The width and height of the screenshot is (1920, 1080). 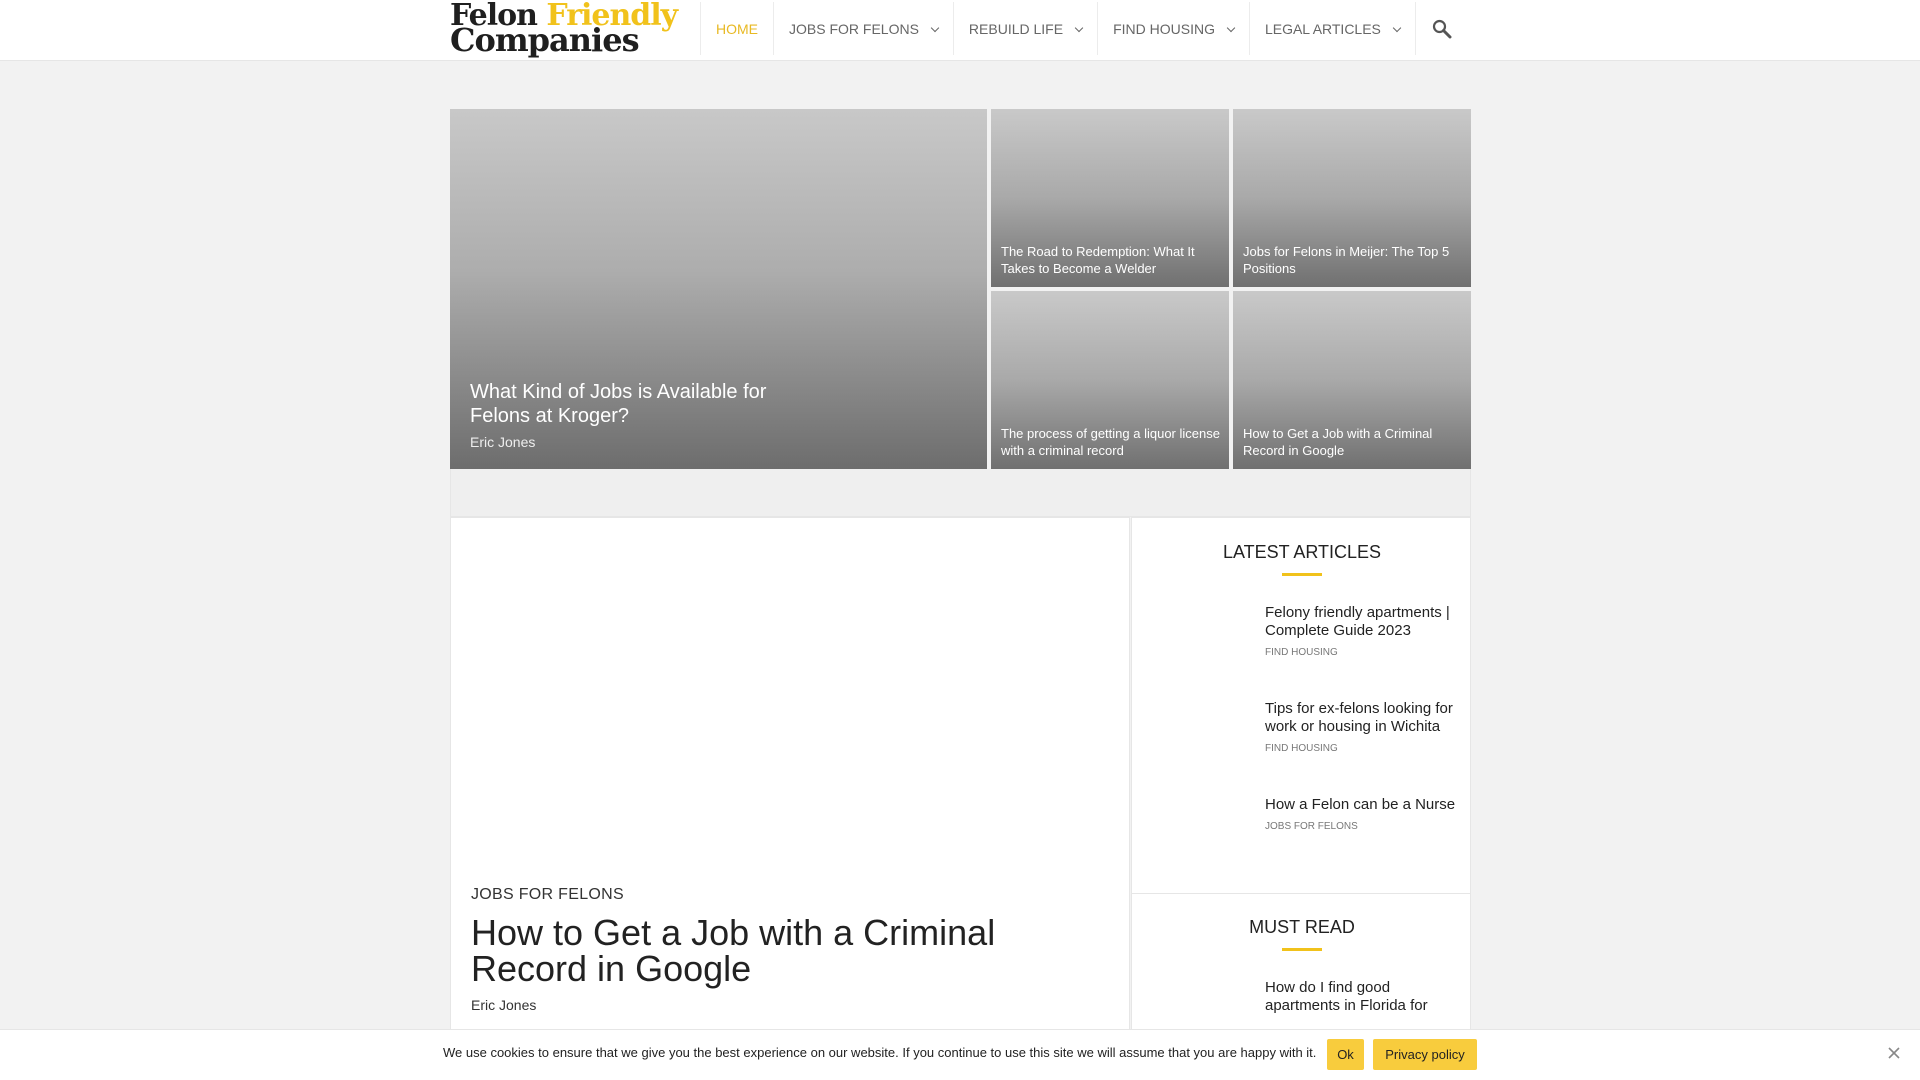 I want to click on hero-featured-author: Eric Jones, so click(x=502, y=442).